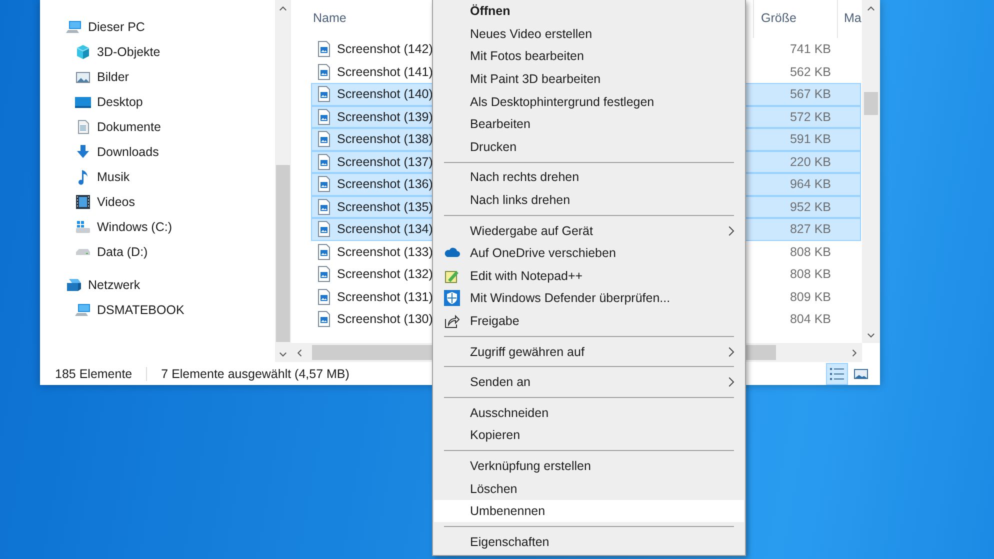 This screenshot has height=559, width=994. Describe the element at coordinates (385, 117) in the screenshot. I see `file-name: Screenshot (139)` at that location.